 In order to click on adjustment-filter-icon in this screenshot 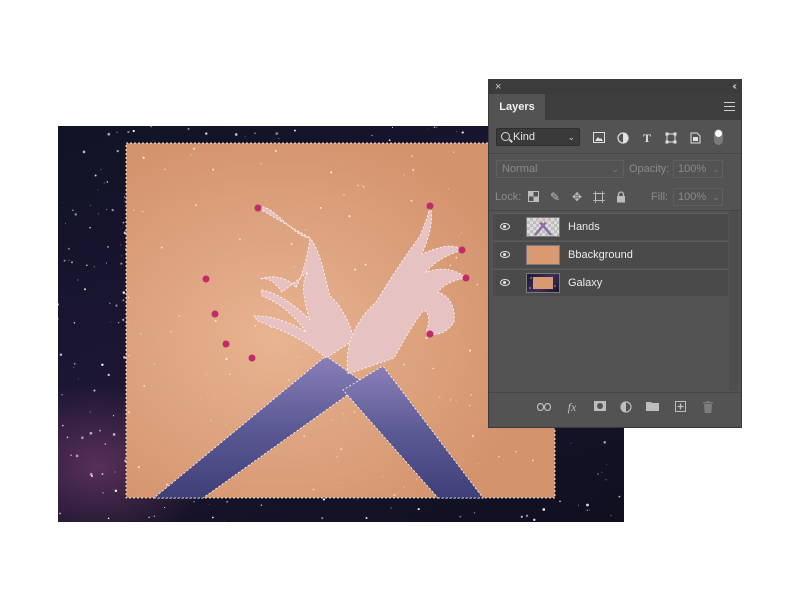, I will do `click(623, 138)`.